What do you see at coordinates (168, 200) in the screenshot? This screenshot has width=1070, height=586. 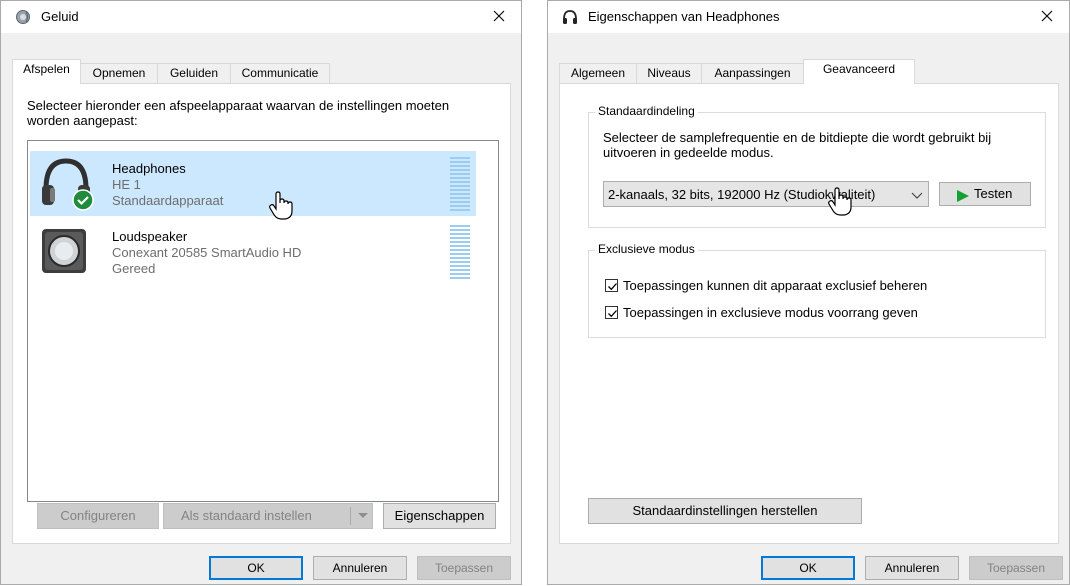 I see `device-status: Standaardapparaat` at bounding box center [168, 200].